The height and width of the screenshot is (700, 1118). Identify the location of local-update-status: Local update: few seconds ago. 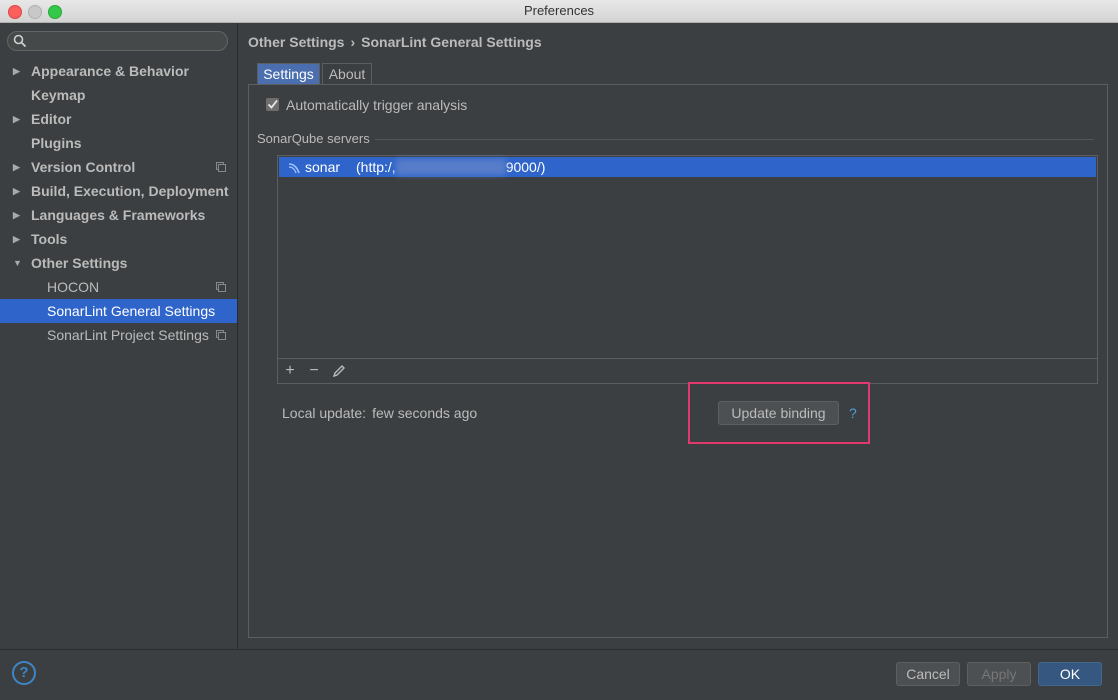
(379, 413).